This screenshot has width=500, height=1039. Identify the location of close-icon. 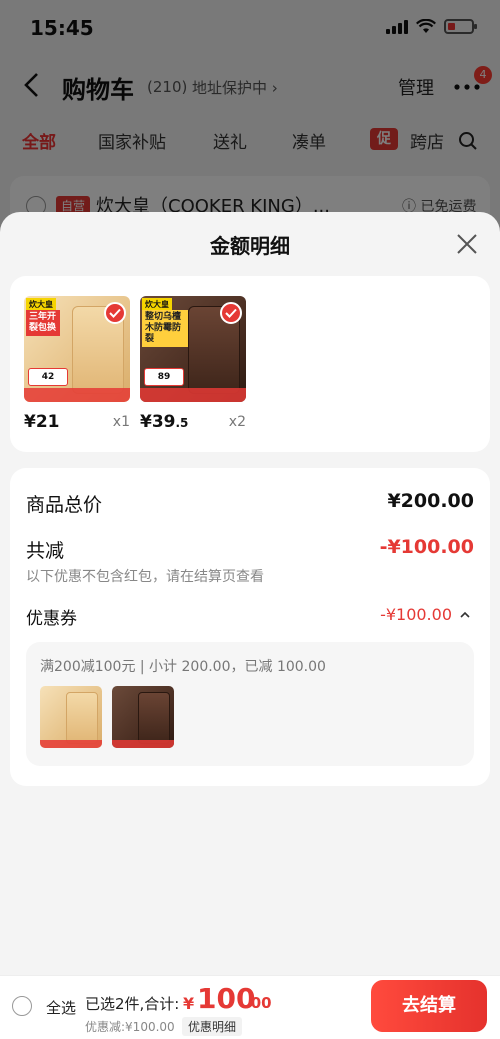
(467, 244).